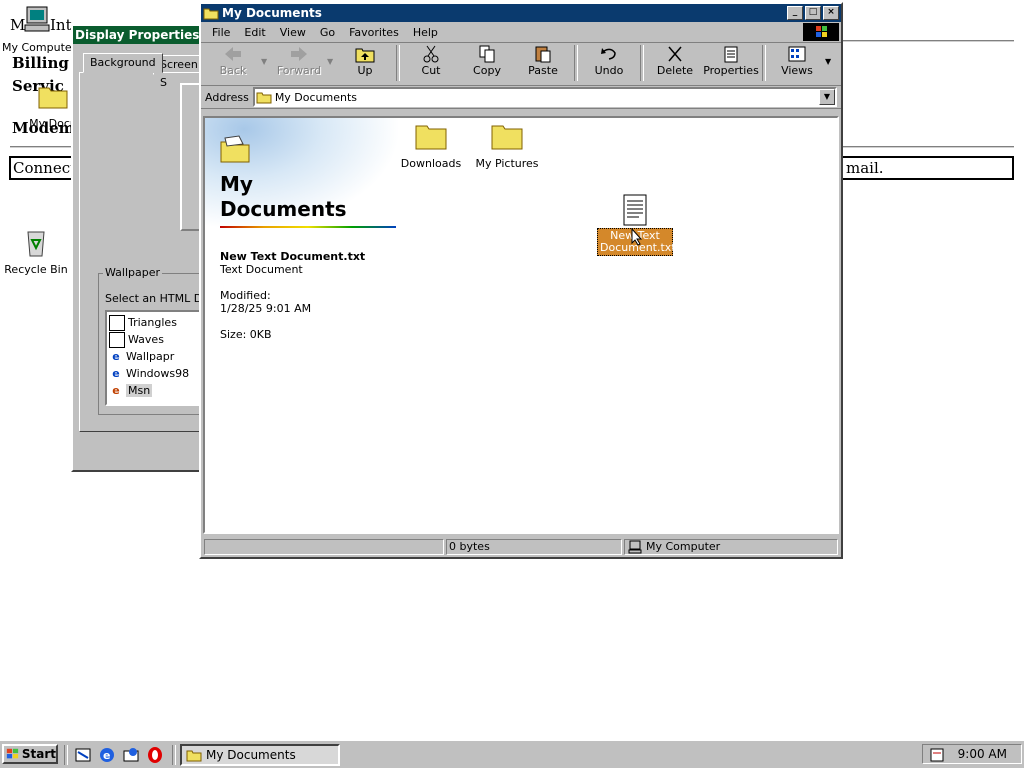 The width and height of the screenshot is (1024, 768). I want to click on status-objects, so click(324, 547).